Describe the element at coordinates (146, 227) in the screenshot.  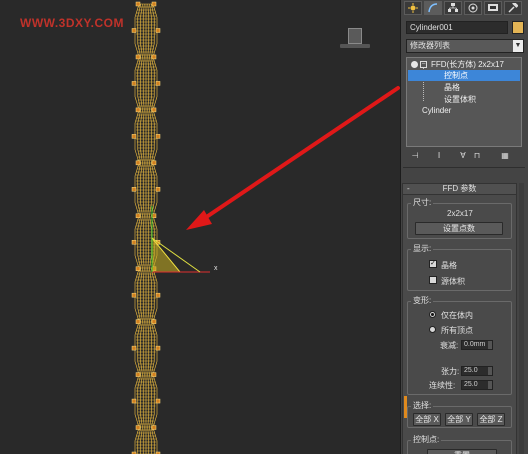
I see `ffd-lattice-mesh` at that location.